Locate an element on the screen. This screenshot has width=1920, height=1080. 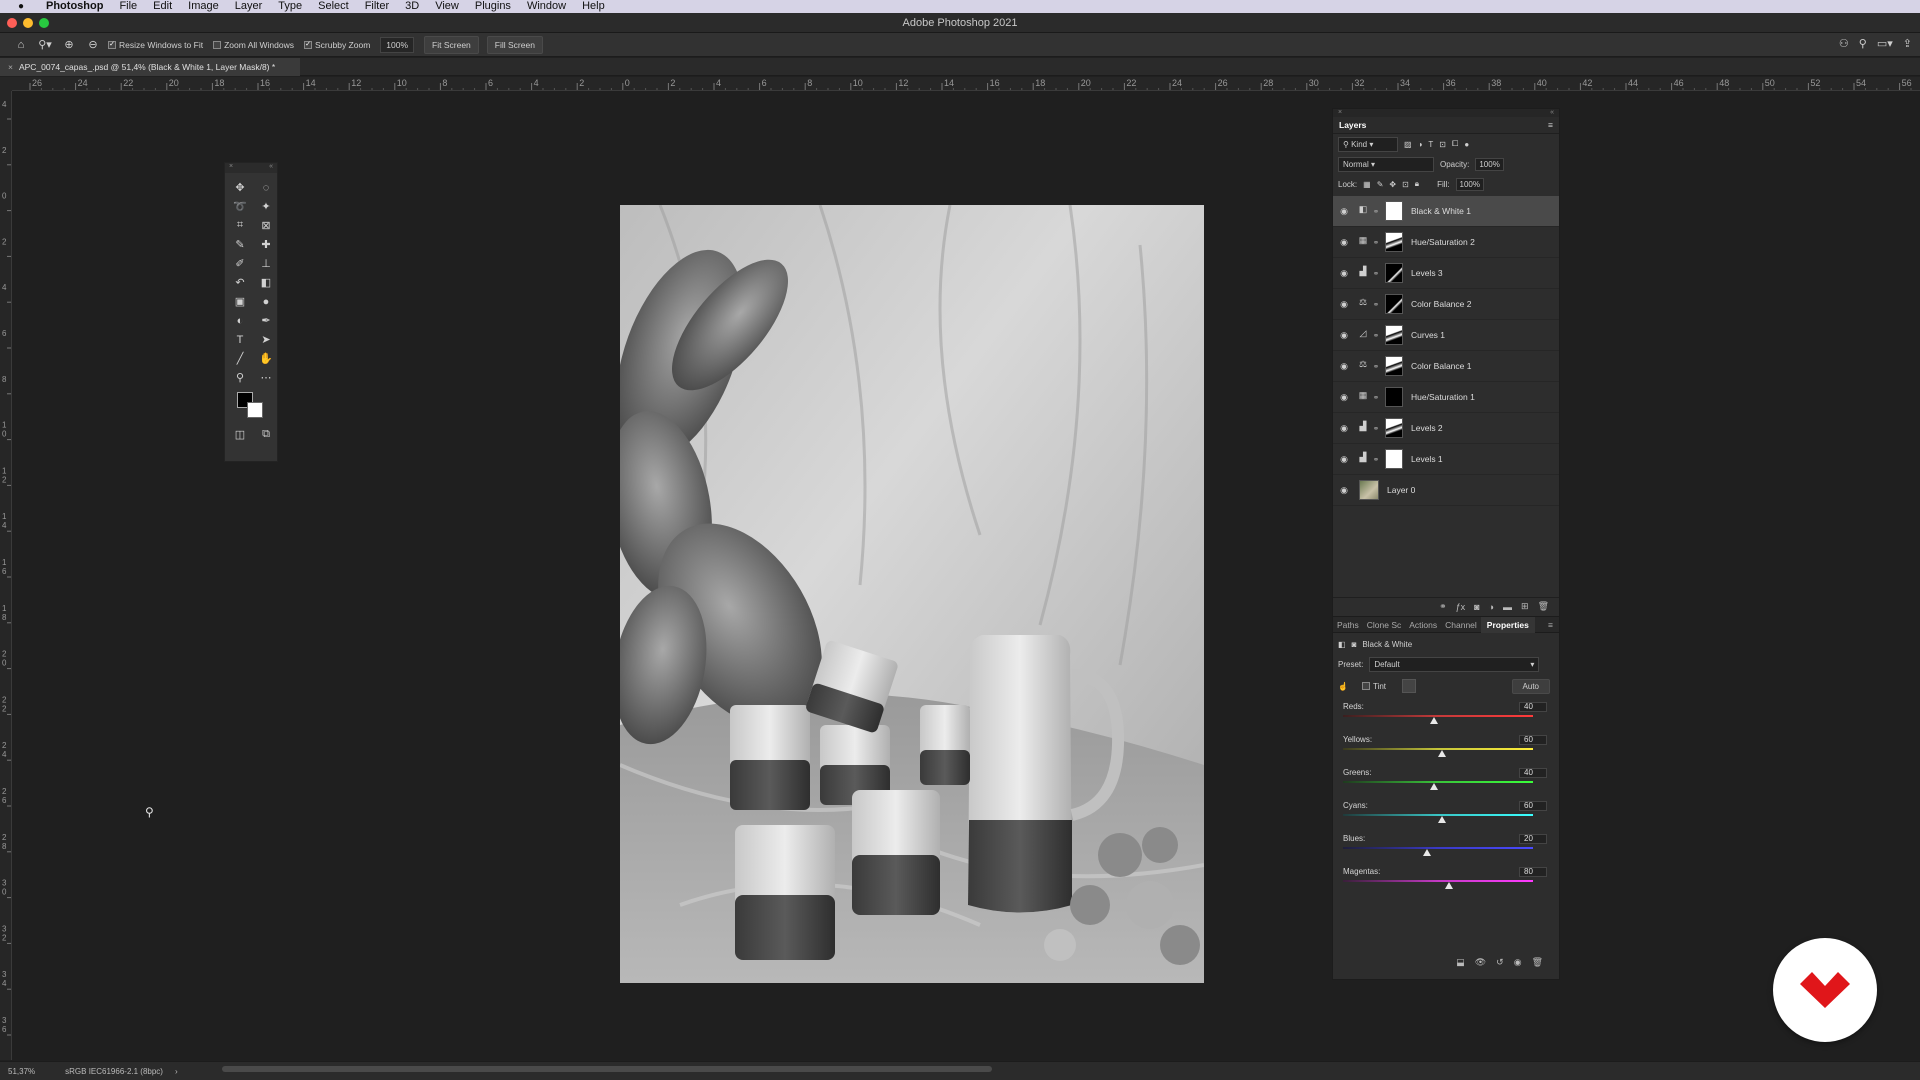
quick-mask-icon: ◫ is located at coordinates (240, 434).